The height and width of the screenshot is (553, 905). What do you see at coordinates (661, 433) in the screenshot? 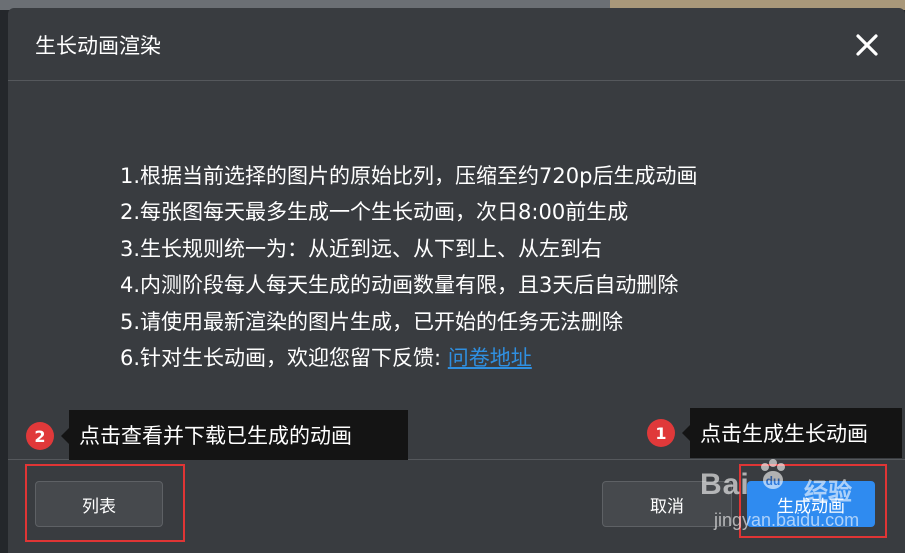
I see `step-badge-1: 1` at bounding box center [661, 433].